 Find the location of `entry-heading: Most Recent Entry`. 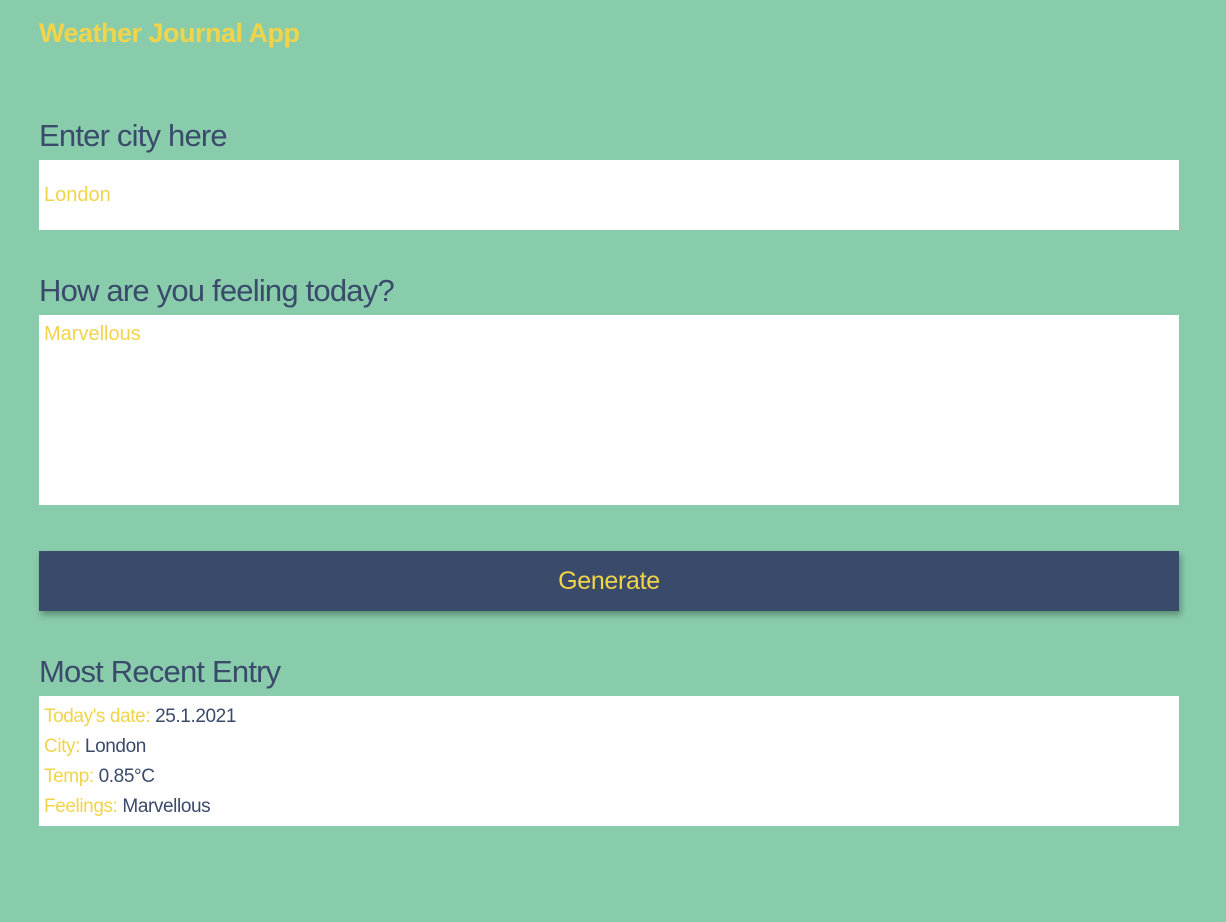

entry-heading: Most Recent Entry is located at coordinates (160, 671).